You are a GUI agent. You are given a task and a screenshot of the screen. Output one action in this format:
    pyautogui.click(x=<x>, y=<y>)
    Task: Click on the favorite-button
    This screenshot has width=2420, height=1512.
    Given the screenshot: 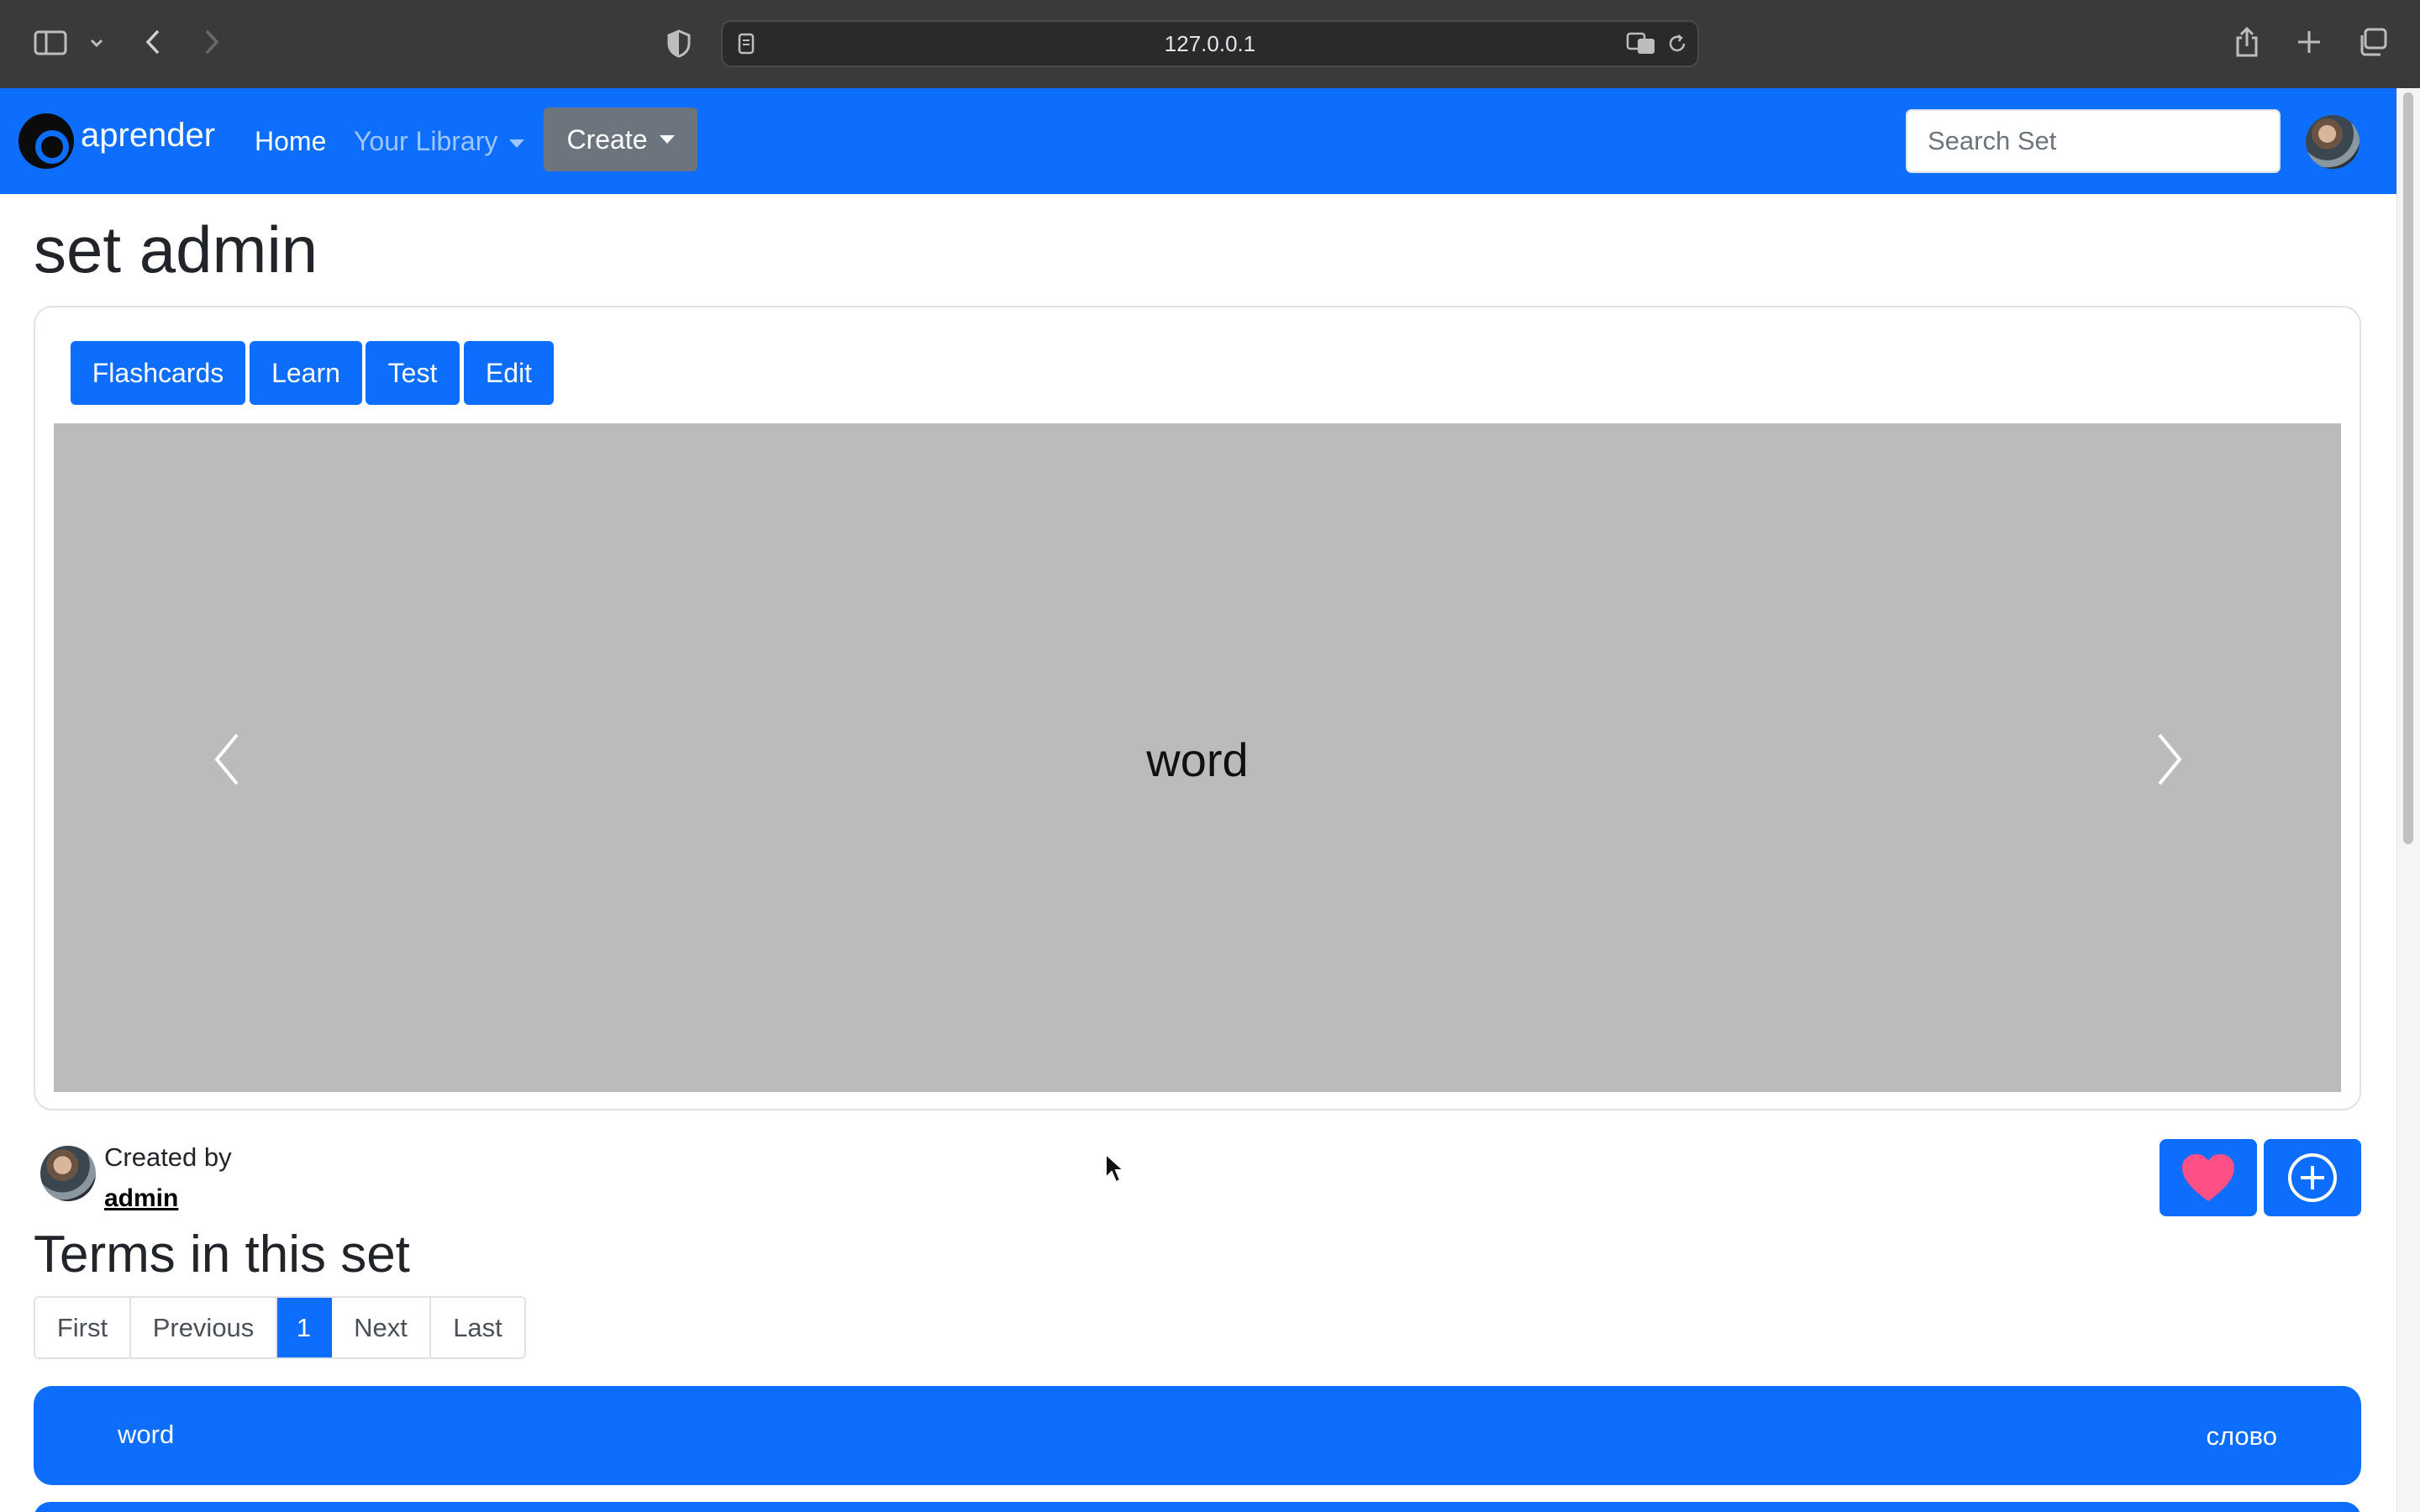 What is the action you would take?
    pyautogui.click(x=2208, y=1177)
    